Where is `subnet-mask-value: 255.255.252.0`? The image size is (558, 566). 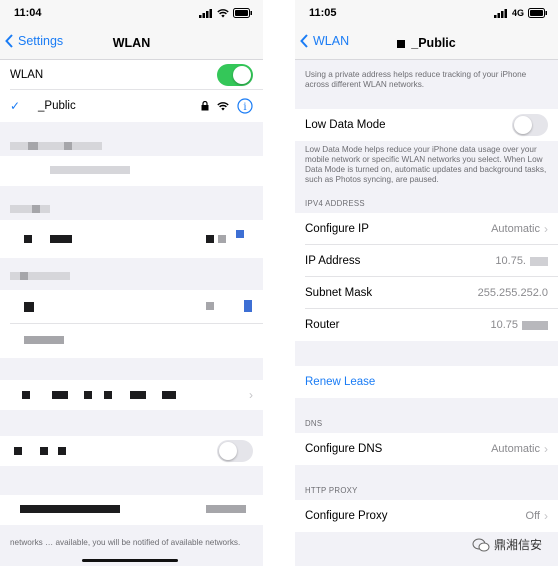
subnet-mask-value: 255.255.252.0 is located at coordinates (512, 293).